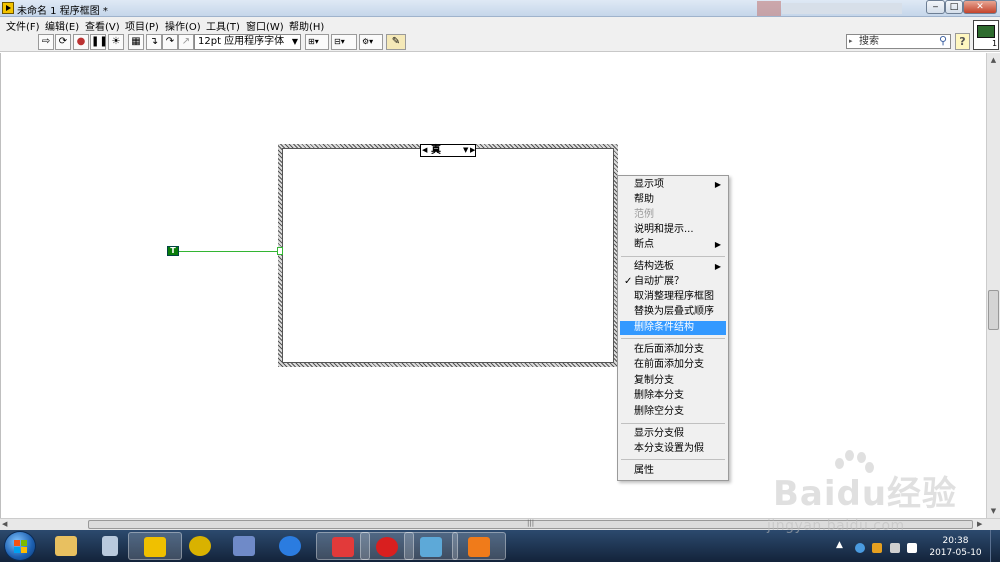  Describe the element at coordinates (20, 546) in the screenshot. I see `start-button` at that location.